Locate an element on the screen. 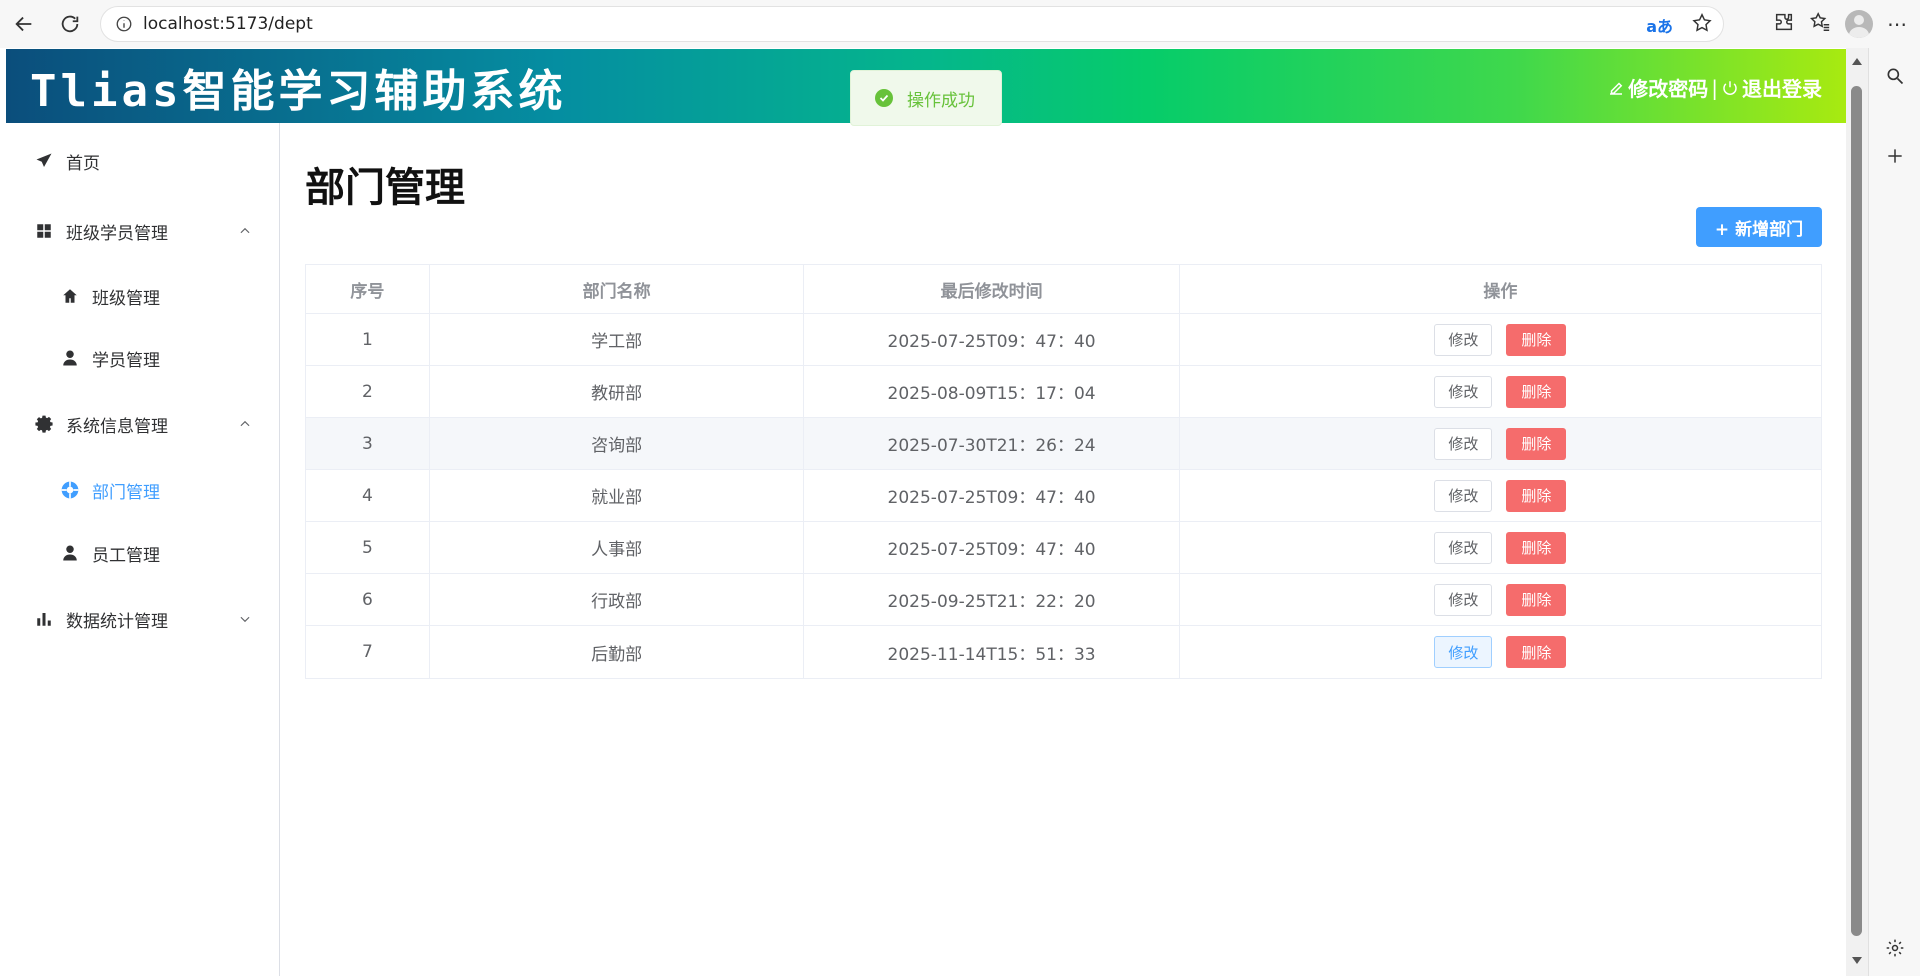 This screenshot has width=1920, height=976. row-dept-name: 人事部 is located at coordinates (617, 547).